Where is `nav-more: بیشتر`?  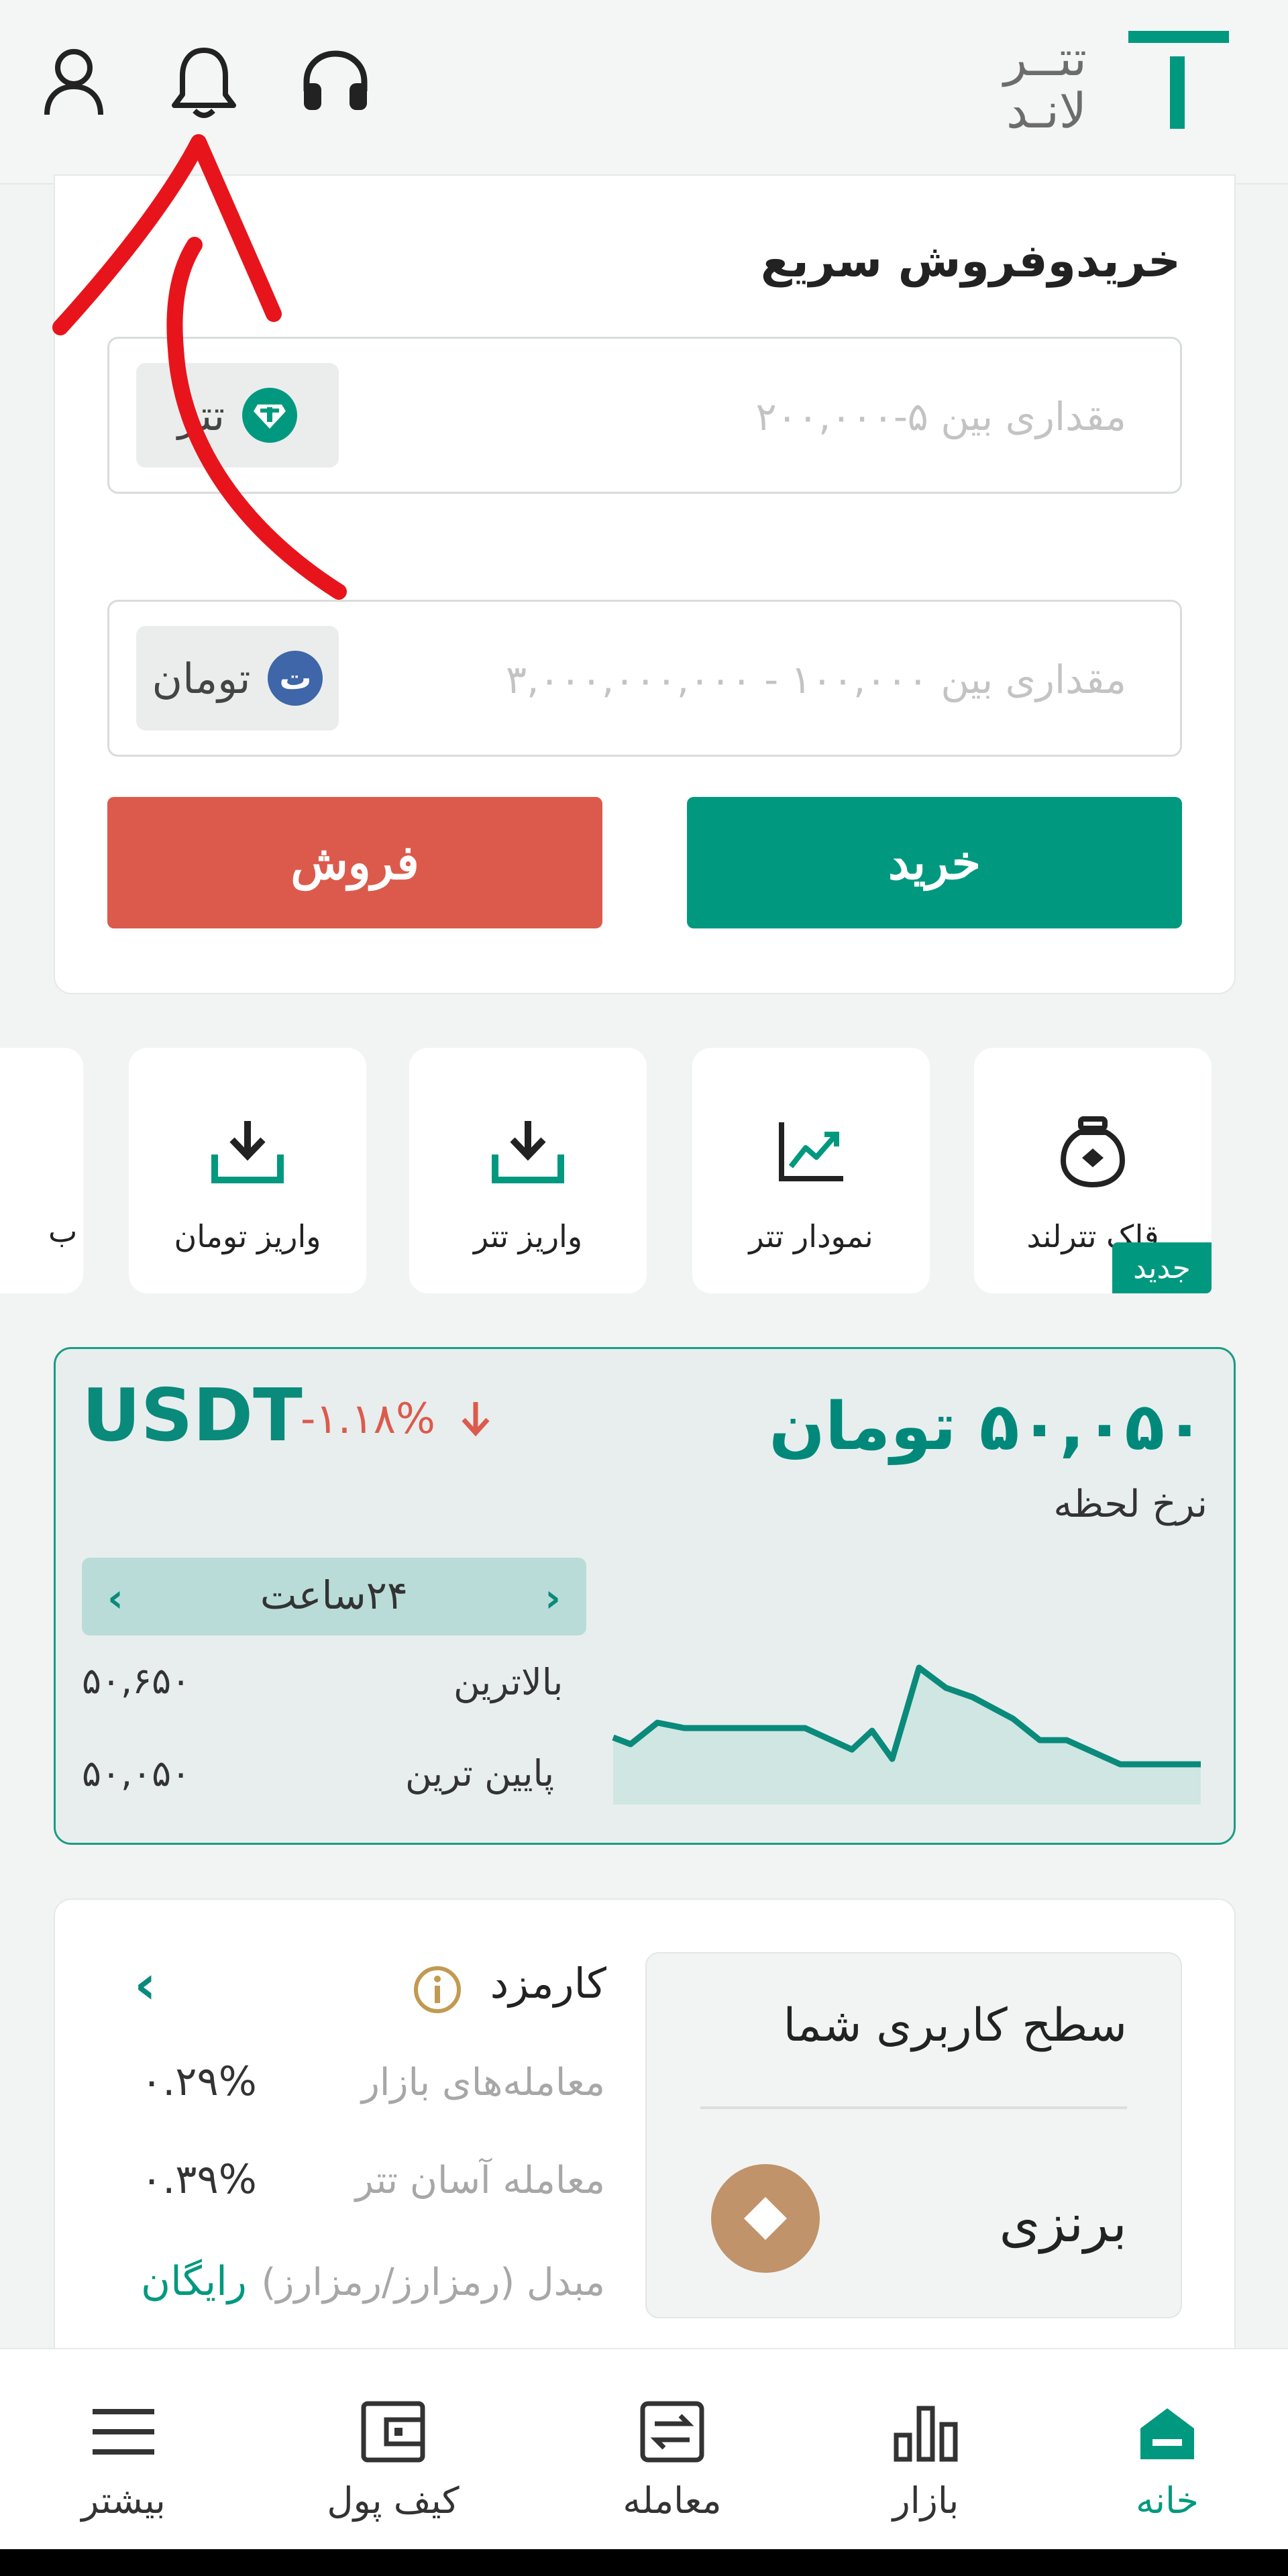 nav-more: بیشتر is located at coordinates (123, 2462).